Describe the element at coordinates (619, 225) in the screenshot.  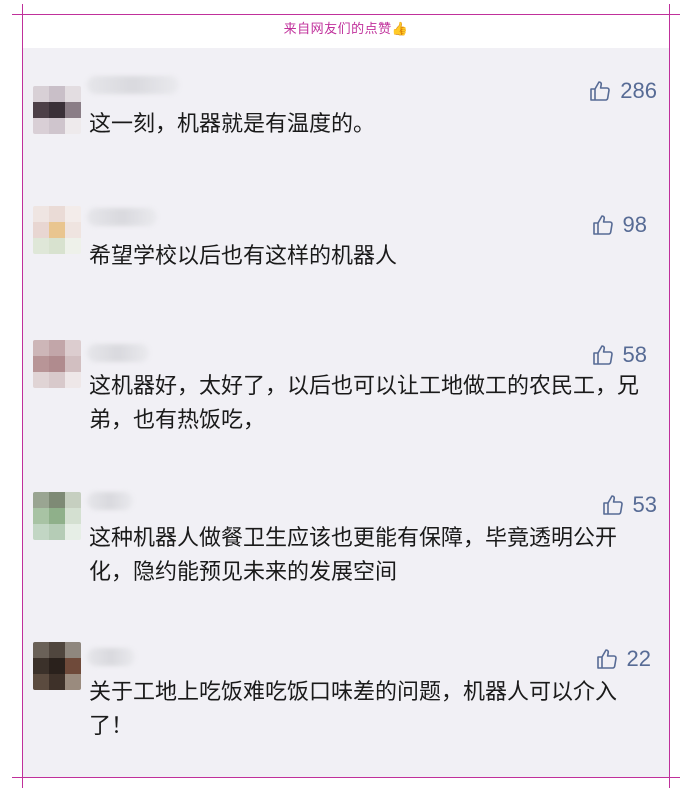
I see `like-button: 98` at that location.